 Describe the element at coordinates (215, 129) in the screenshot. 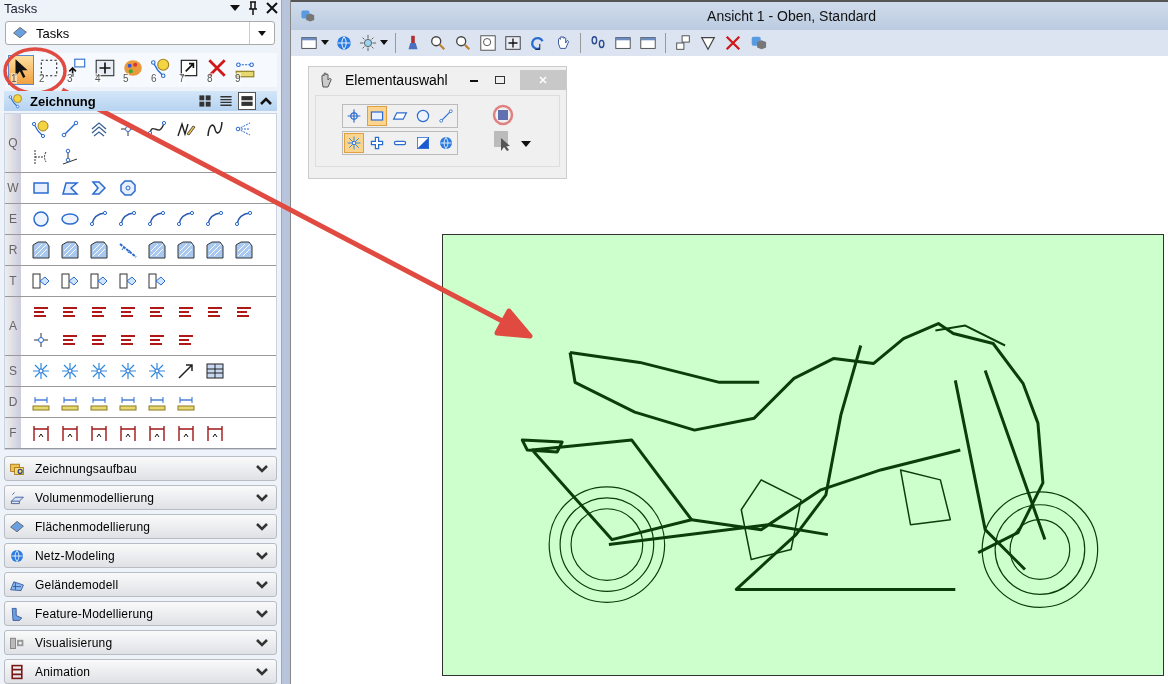

I see `wave-icon` at that location.